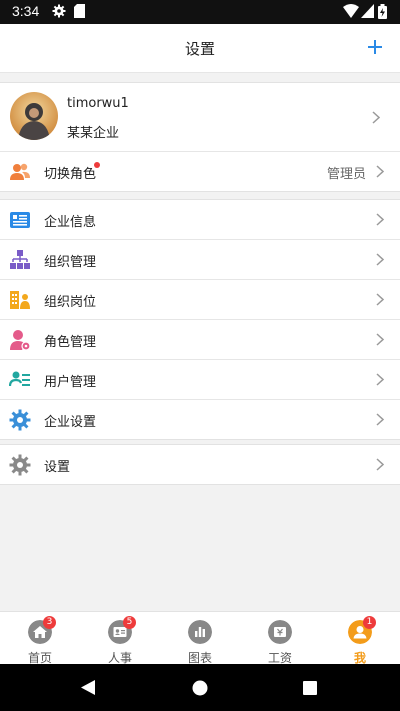  What do you see at coordinates (88, 687) in the screenshot?
I see `back-icon` at bounding box center [88, 687].